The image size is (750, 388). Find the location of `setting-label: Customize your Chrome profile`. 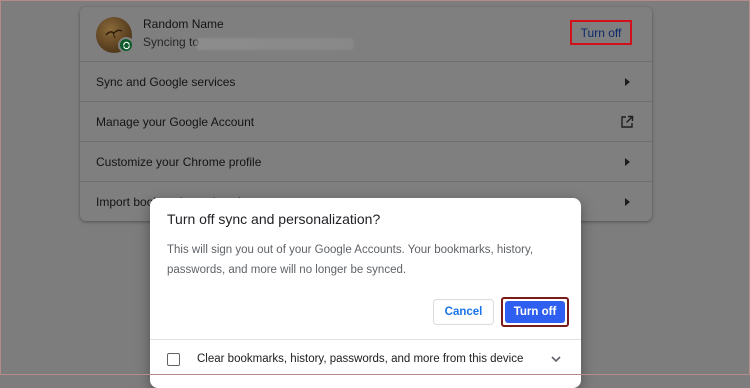

setting-label: Customize your Chrome profile is located at coordinates (179, 162).